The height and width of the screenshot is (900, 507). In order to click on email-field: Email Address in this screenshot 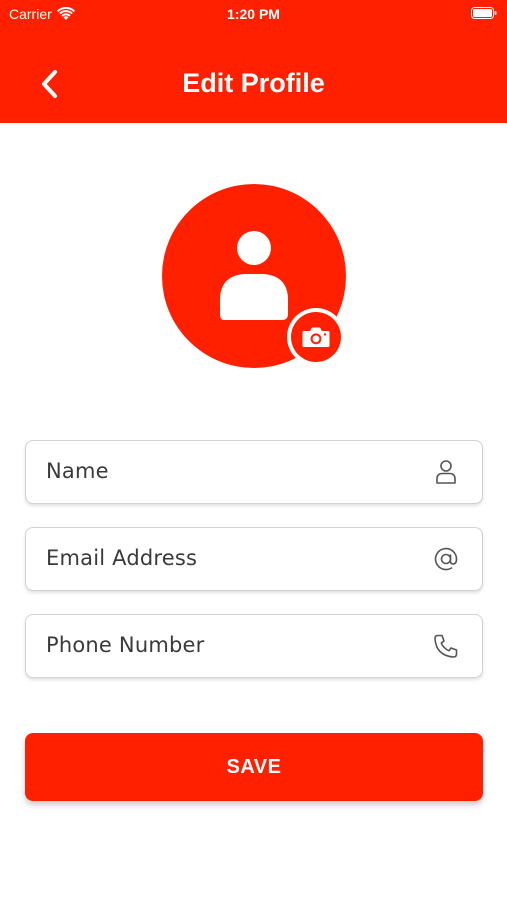, I will do `click(254, 559)`.